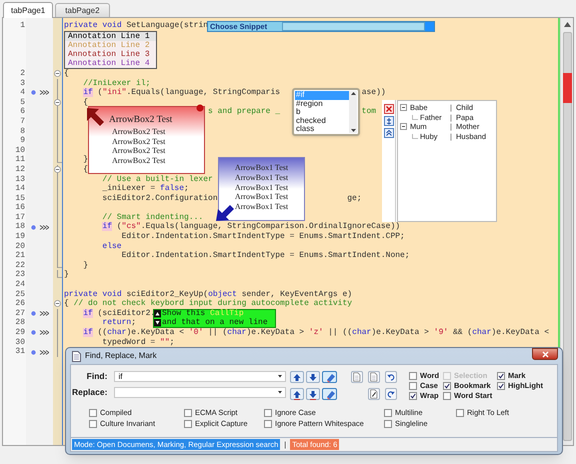 The width and height of the screenshot is (576, 464). I want to click on annotation-line: Annotation Line 2, so click(109, 45).